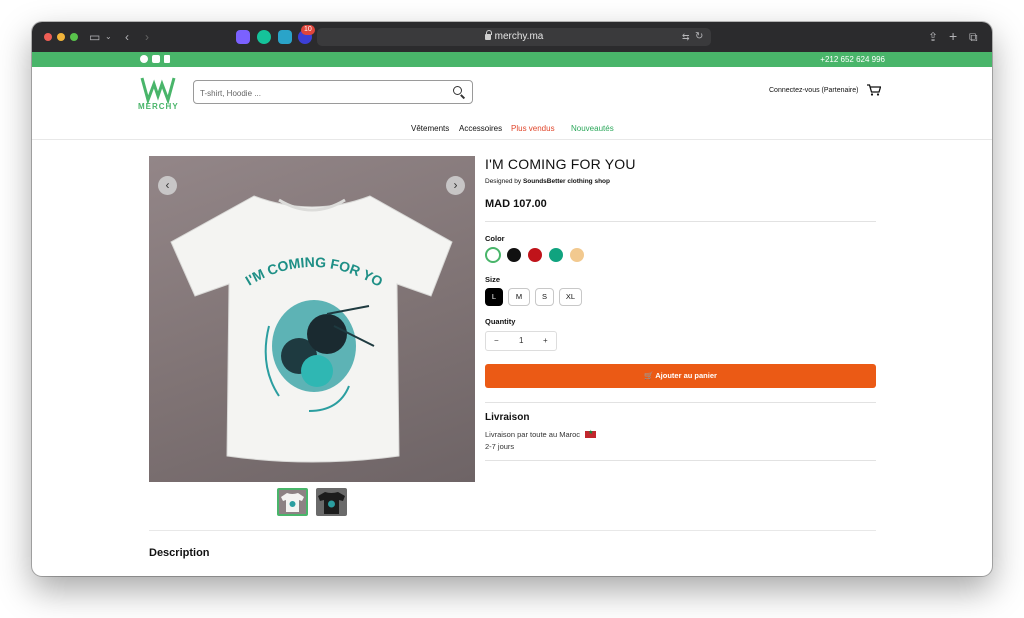 The width and height of the screenshot is (1024, 618). What do you see at coordinates (852, 59) in the screenshot?
I see `phone-number: +212 652 624 996` at bounding box center [852, 59].